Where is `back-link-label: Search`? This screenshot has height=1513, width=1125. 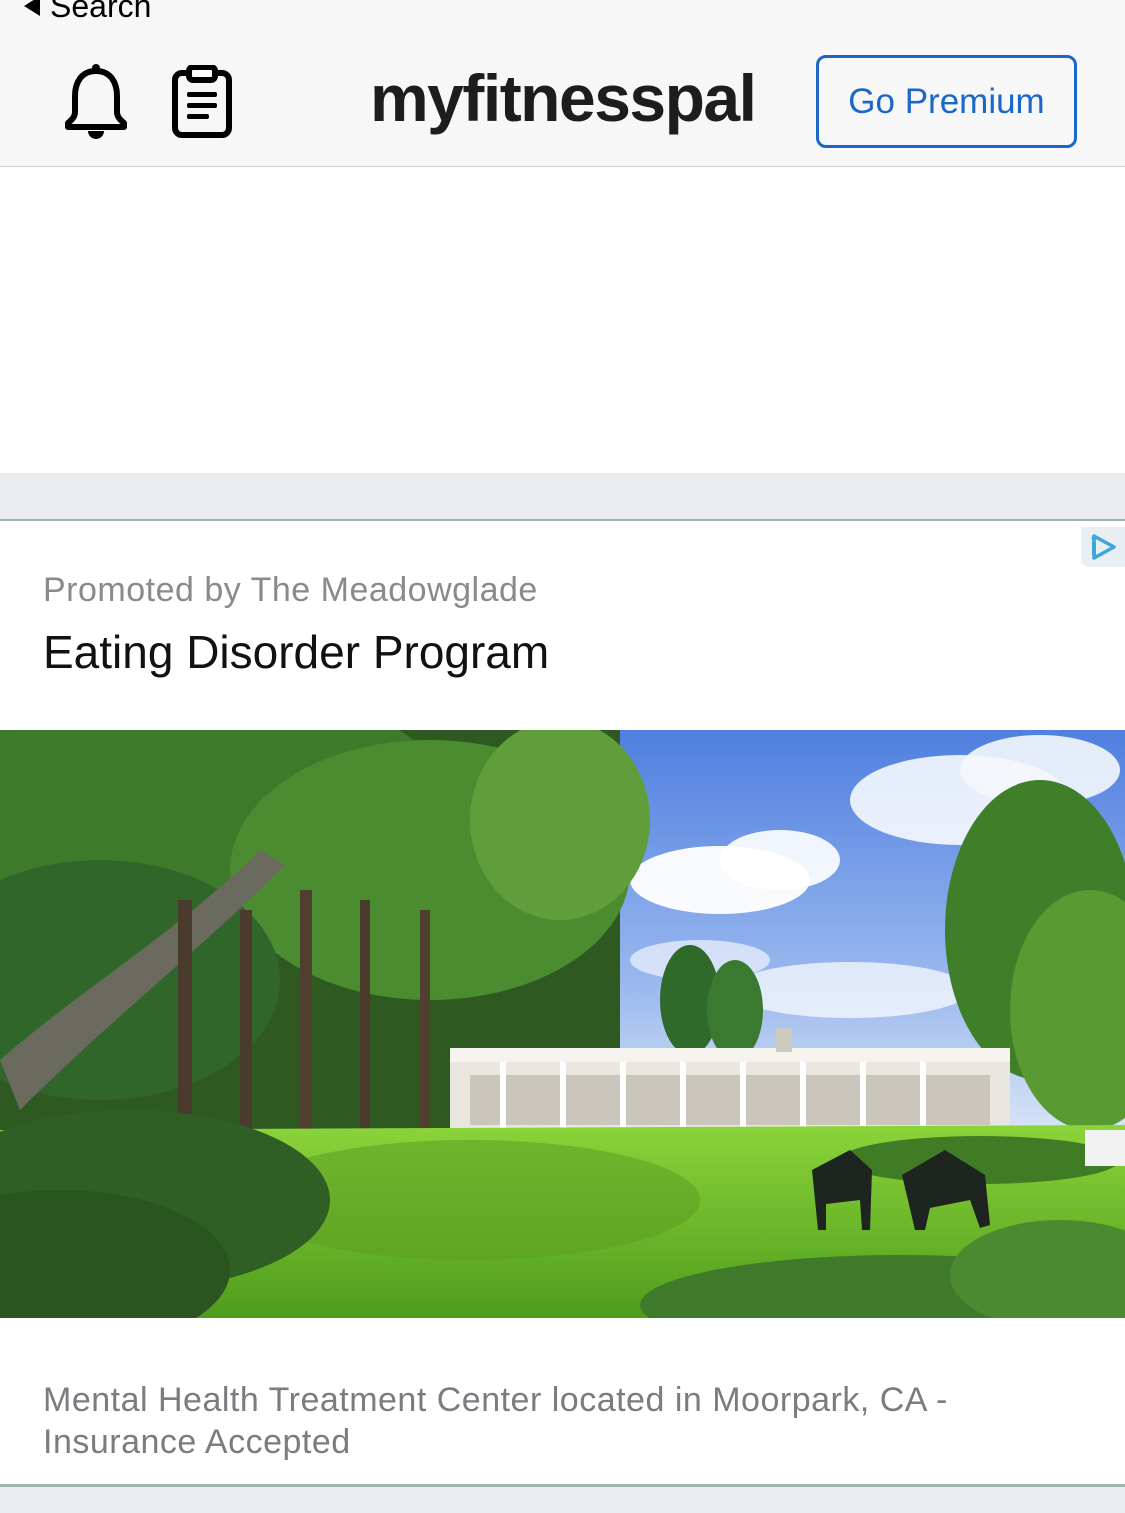
back-link-label: Search is located at coordinates (101, 12).